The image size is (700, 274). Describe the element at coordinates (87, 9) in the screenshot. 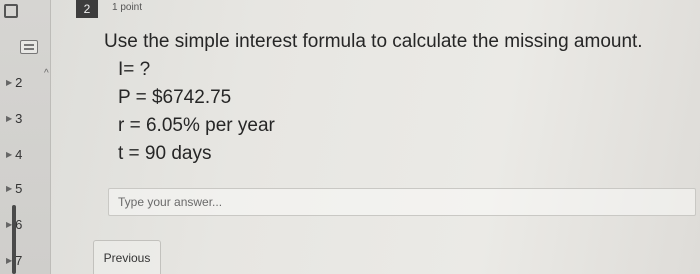

I see `question-number-badge: 2` at that location.